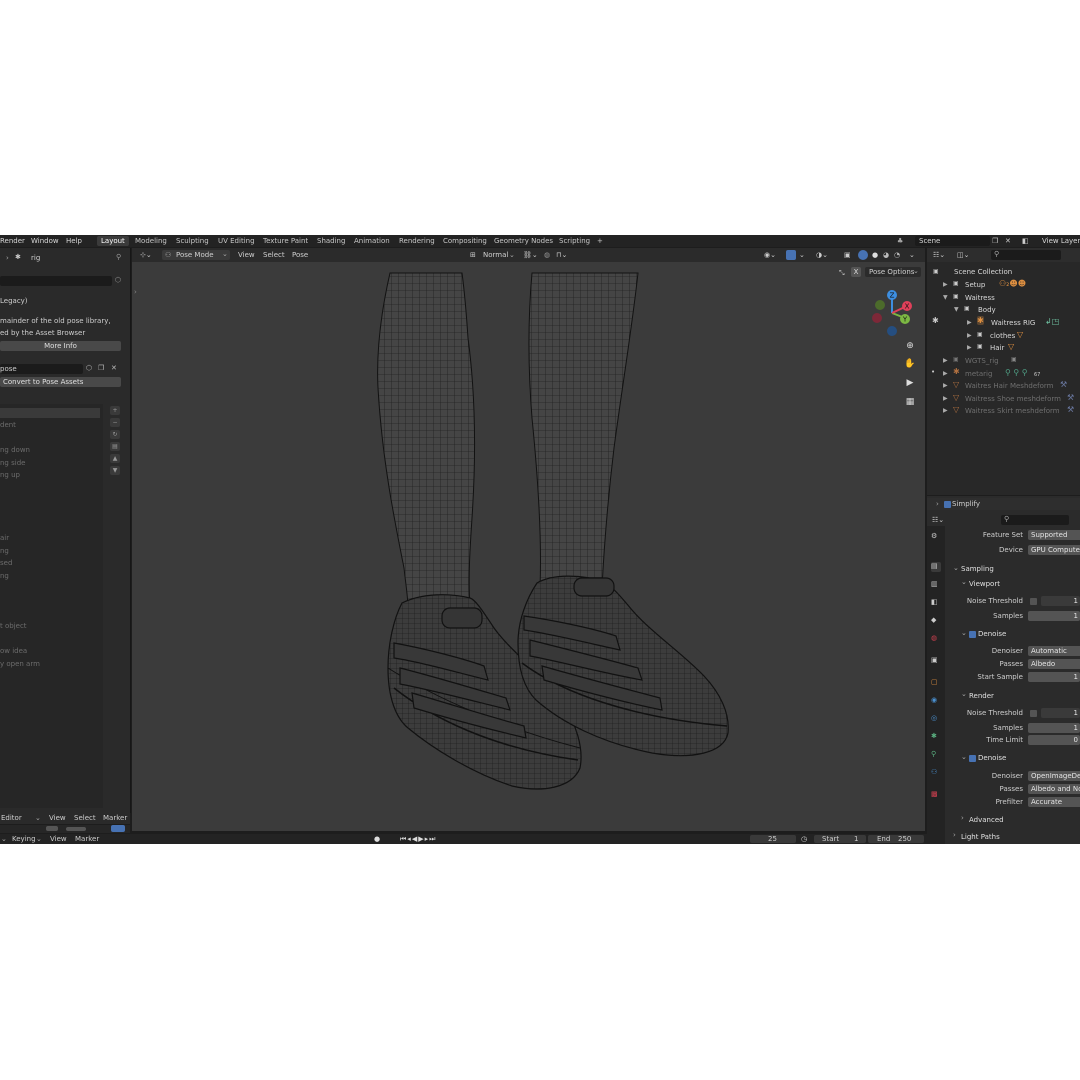 This screenshot has width=1080, height=1080. Describe the element at coordinates (936, 621) in the screenshot. I see `scene-tab-icon: ◆` at that location.